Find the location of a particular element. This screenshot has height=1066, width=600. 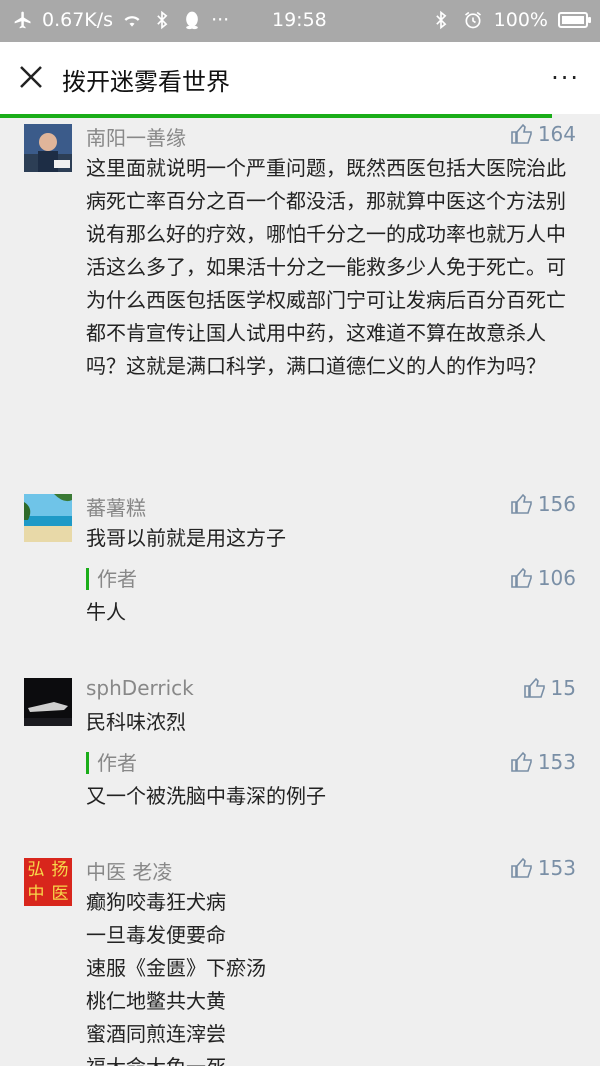

like-button: 156 is located at coordinates (543, 504).